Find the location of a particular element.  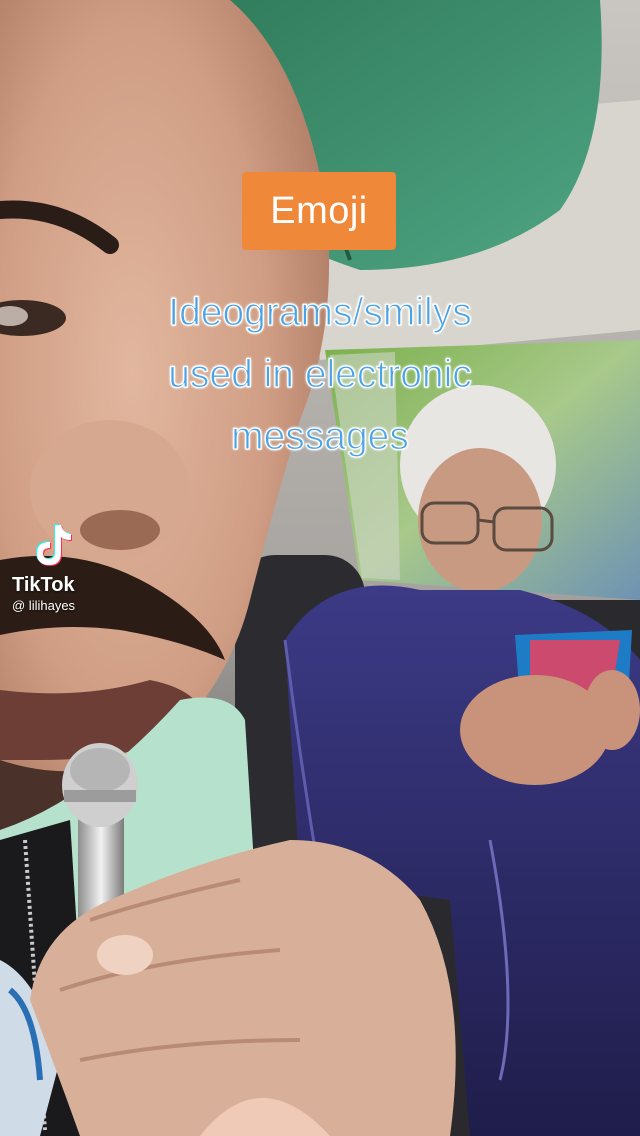

tiktok-logo-icon is located at coordinates (54, 545).